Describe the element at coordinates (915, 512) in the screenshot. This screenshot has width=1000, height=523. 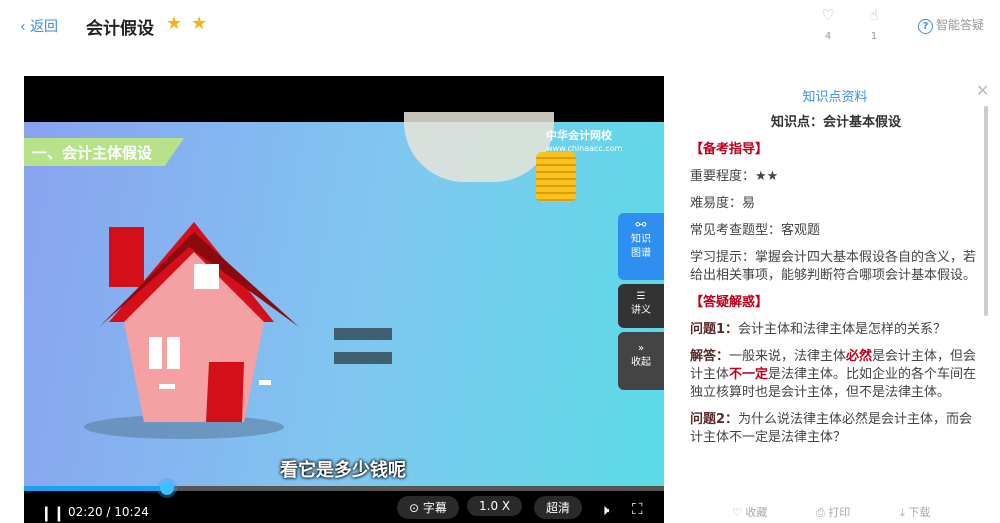
I see `download-button: ⤓ 下载` at that location.